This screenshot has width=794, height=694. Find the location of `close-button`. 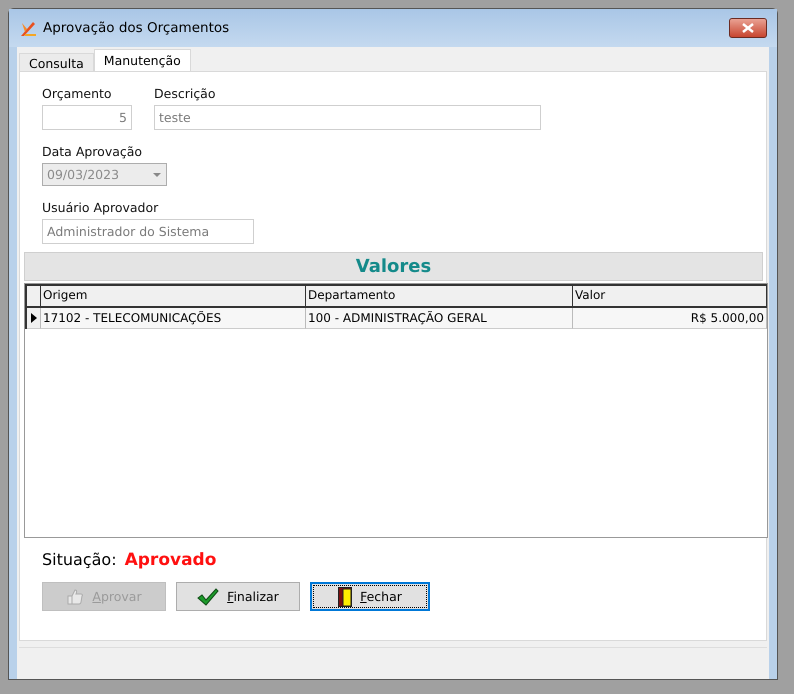

close-button is located at coordinates (748, 28).